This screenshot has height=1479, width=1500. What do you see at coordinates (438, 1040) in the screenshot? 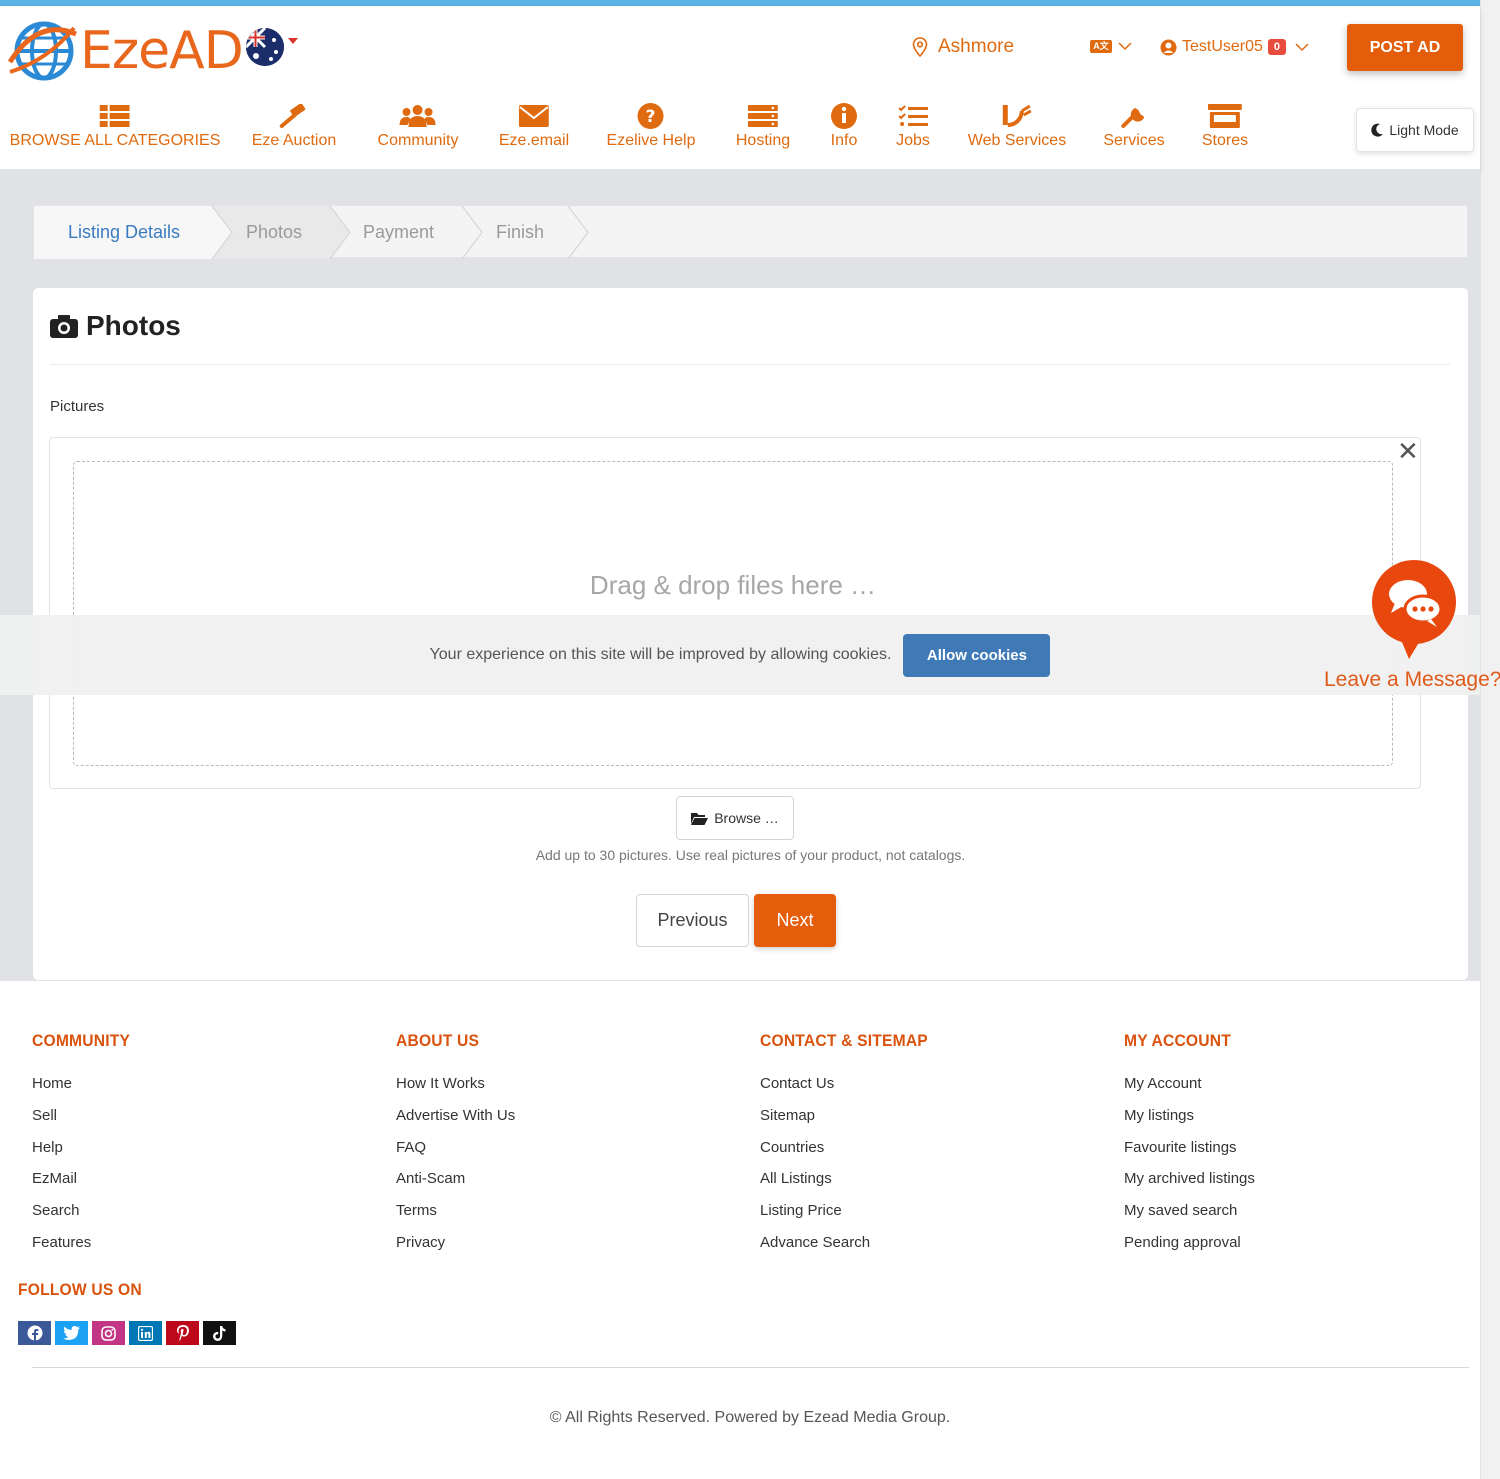
I see `footer-heading: ABOUT US` at bounding box center [438, 1040].